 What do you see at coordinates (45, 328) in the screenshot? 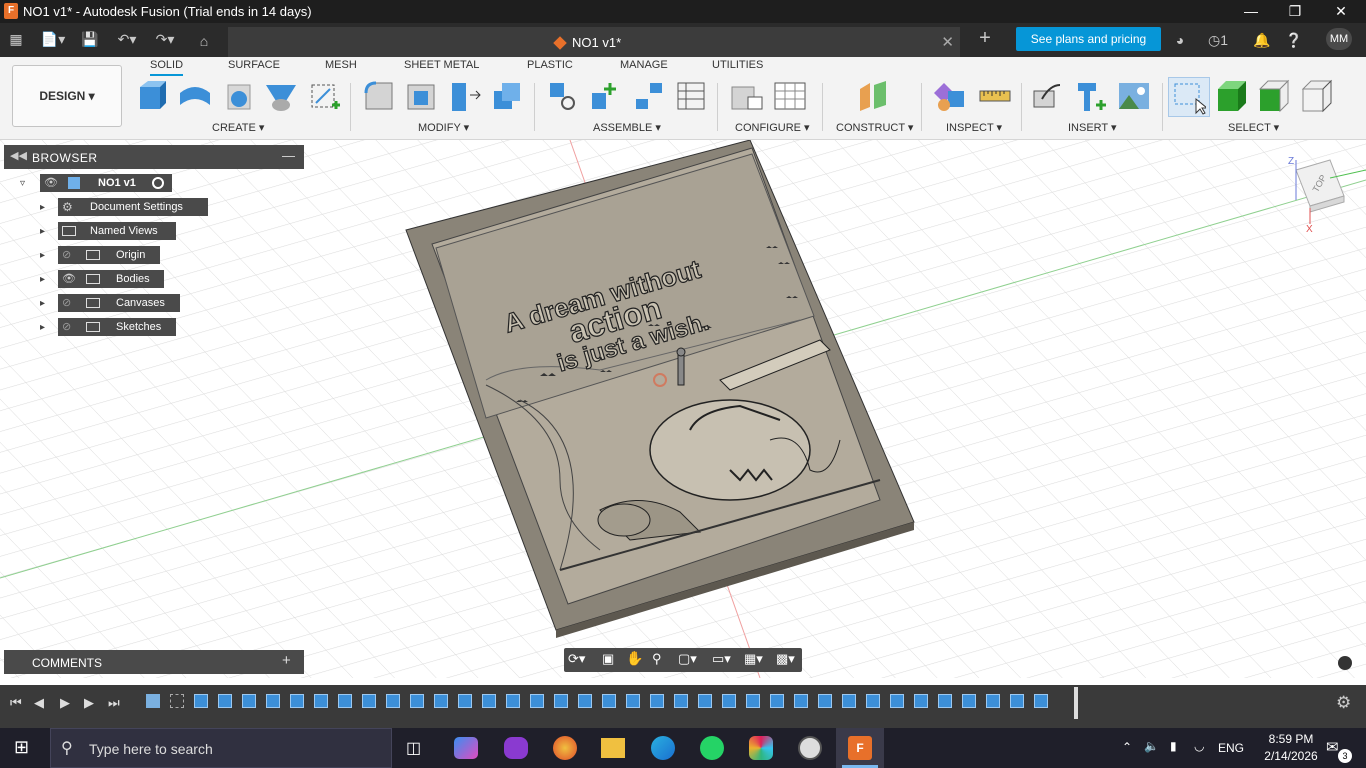
I see `expand-sketches-icon: ▸` at bounding box center [45, 328].